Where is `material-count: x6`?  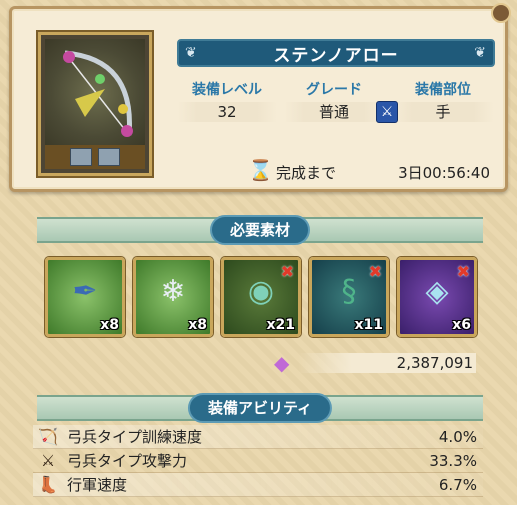
material-count: x6 is located at coordinates (461, 325).